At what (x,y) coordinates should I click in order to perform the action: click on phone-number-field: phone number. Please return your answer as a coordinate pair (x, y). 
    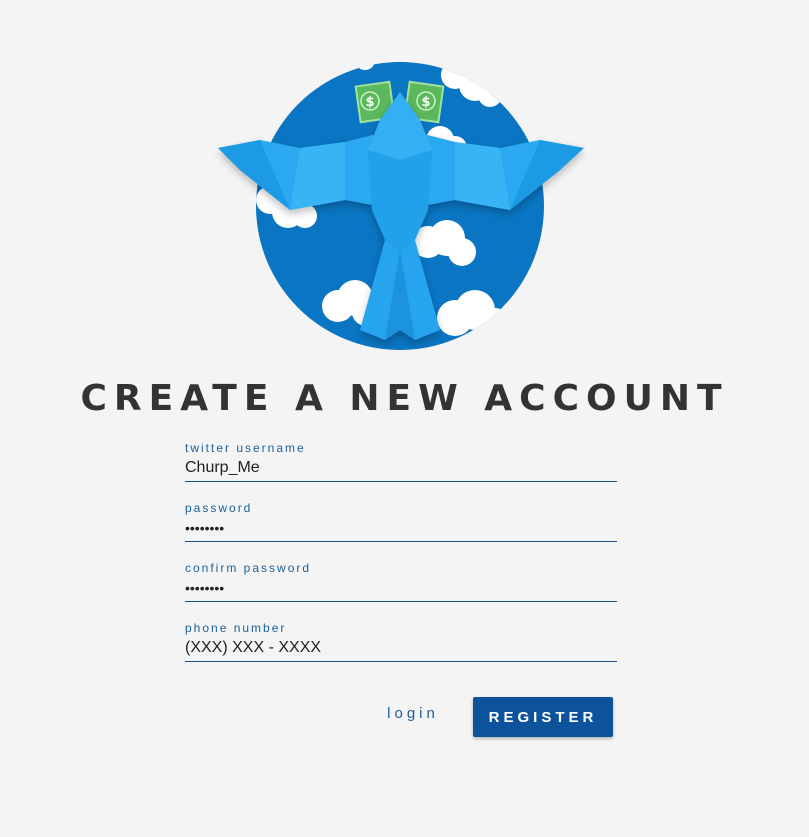
    Looking at the image, I should click on (401, 641).